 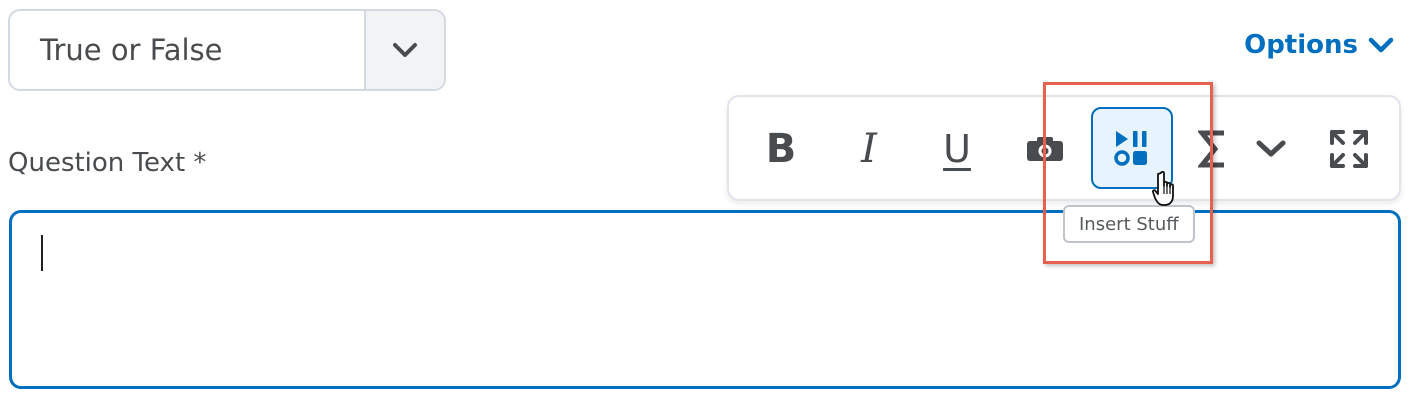 I want to click on hand-cursor-icon, so click(x=1163, y=188).